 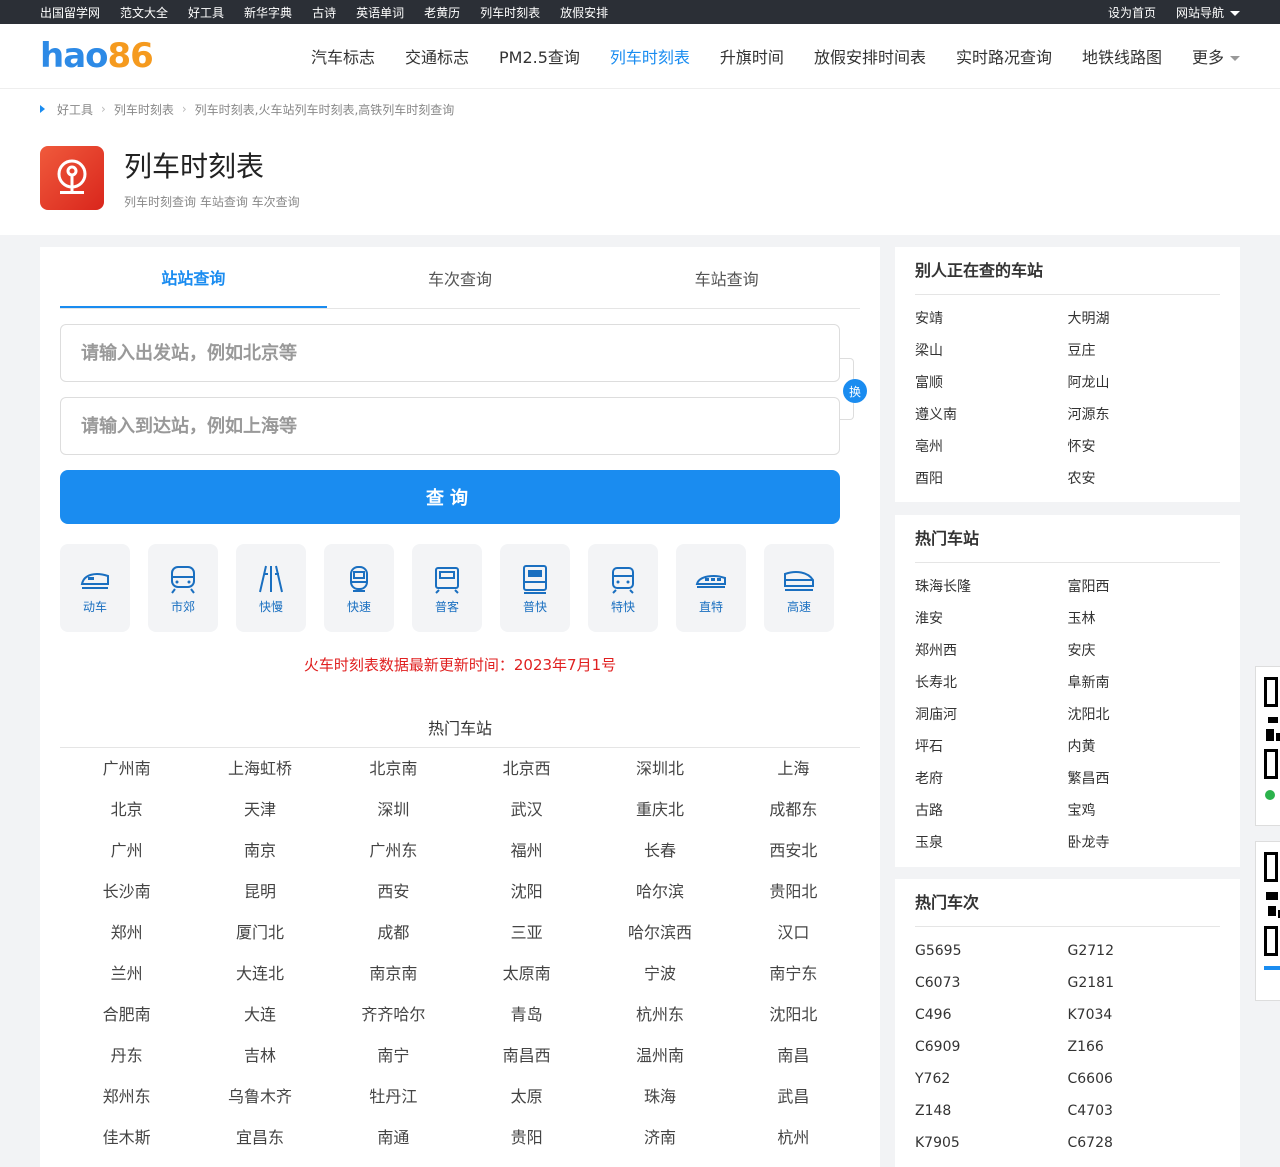 I want to click on station-link: 珠海长隆, so click(x=991, y=587).